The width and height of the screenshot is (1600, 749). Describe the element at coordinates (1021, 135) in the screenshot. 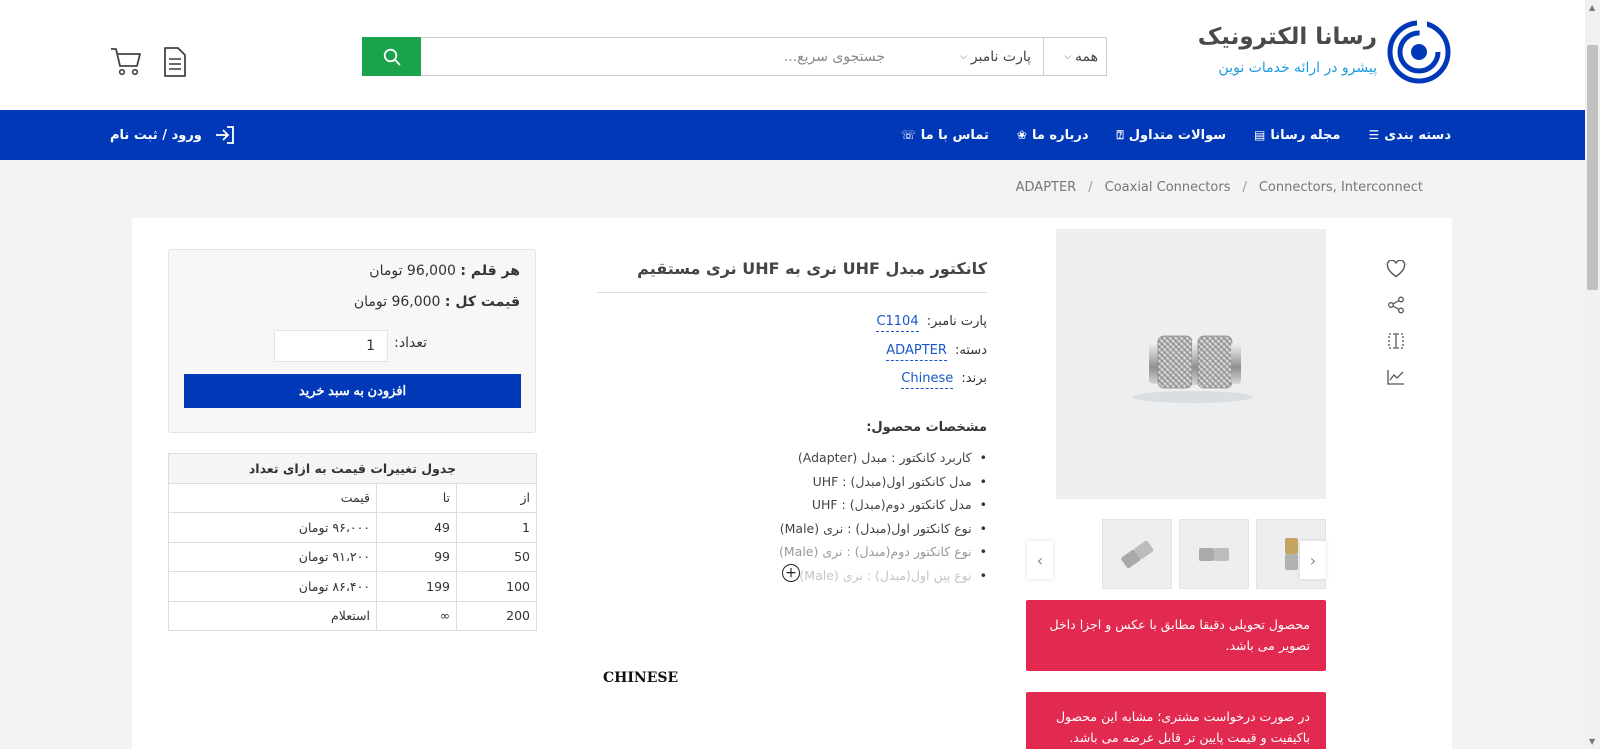

I see `award-icon: ❀` at that location.